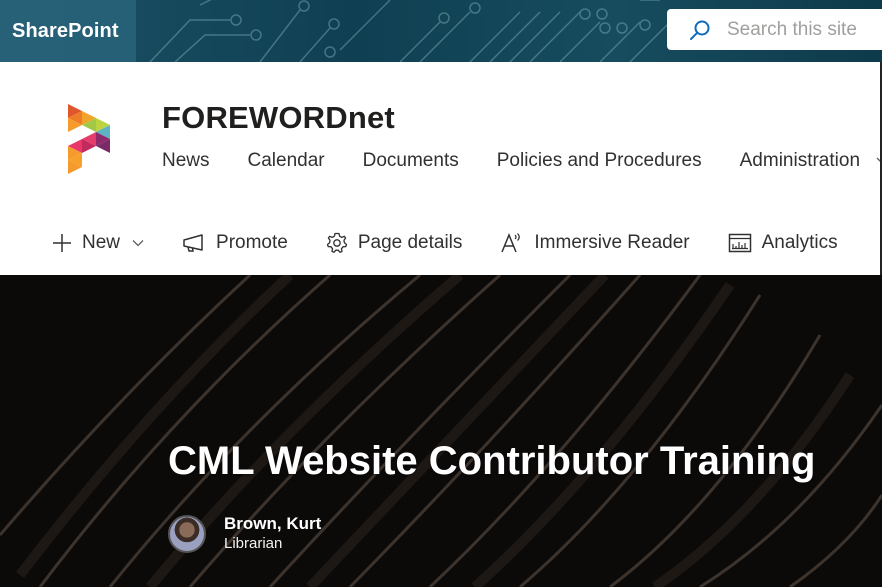 This screenshot has width=882, height=587. What do you see at coordinates (411, 161) in the screenshot?
I see `nav-item-documents: Documents` at bounding box center [411, 161].